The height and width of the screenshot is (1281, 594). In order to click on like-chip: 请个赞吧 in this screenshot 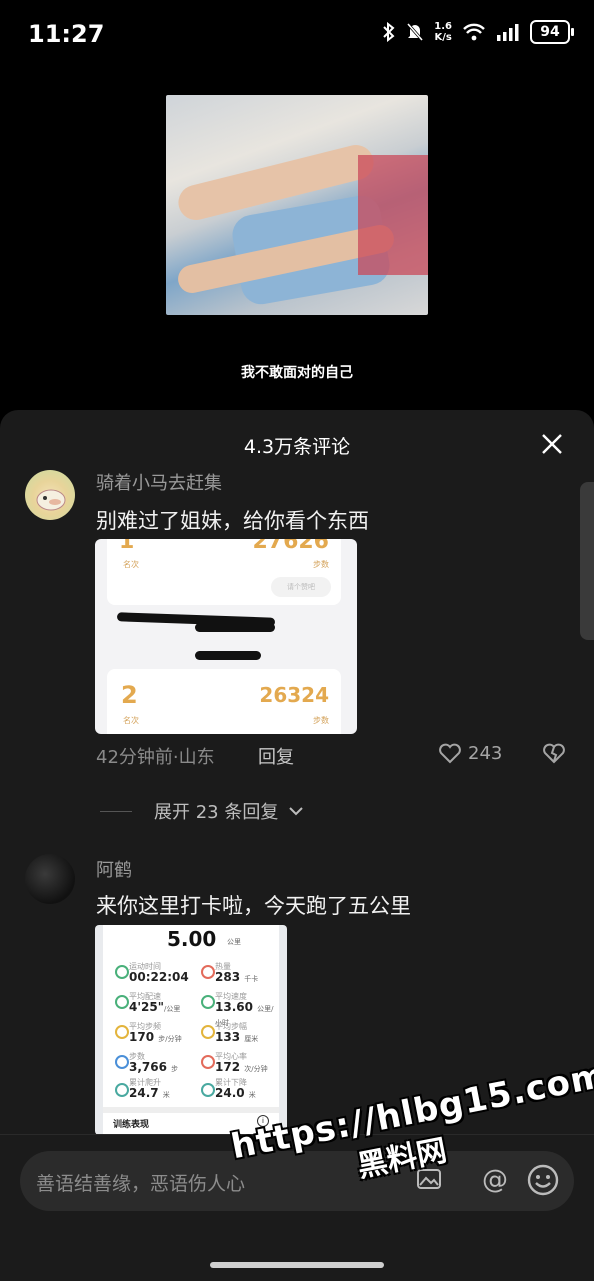, I will do `click(301, 587)`.